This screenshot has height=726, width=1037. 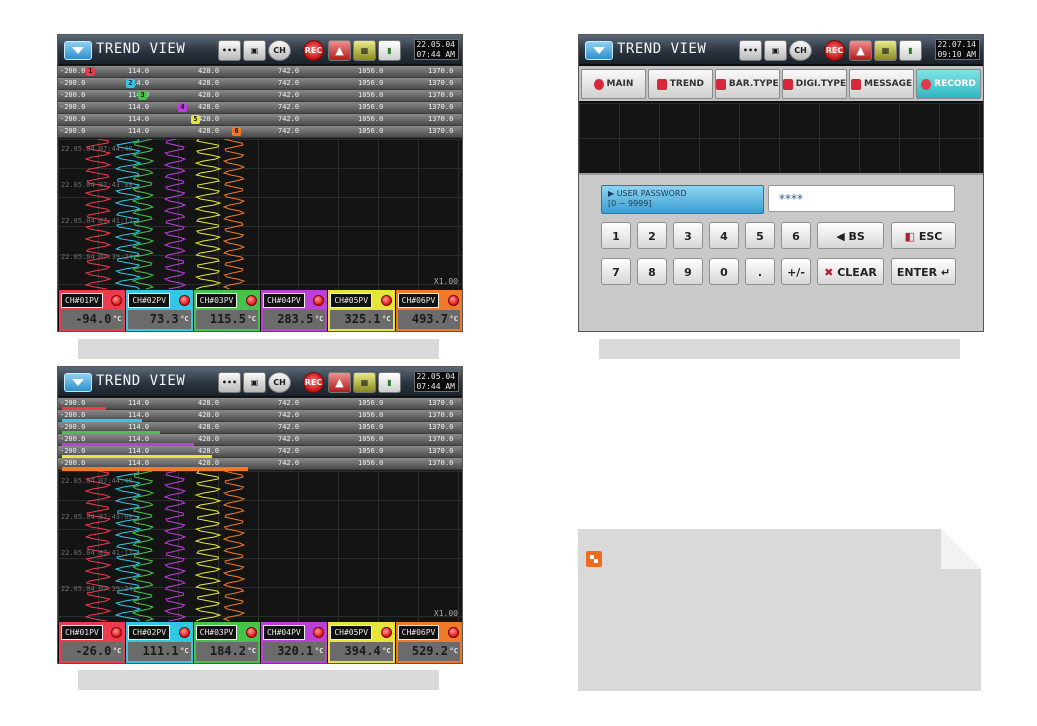 What do you see at coordinates (857, 272) in the screenshot?
I see `key-label: CLEAR` at bounding box center [857, 272].